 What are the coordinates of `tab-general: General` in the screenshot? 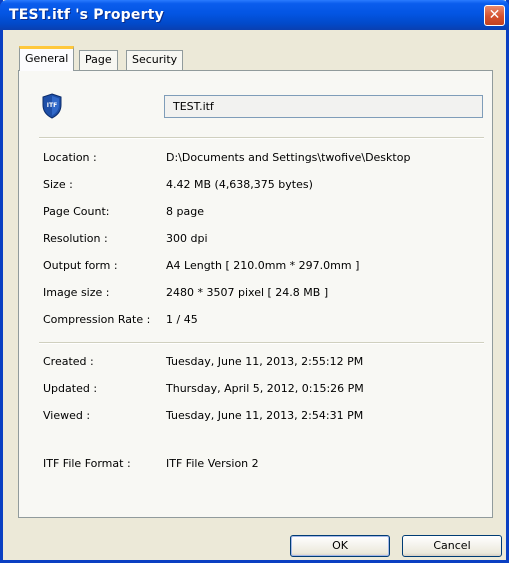 It's located at (47, 58).